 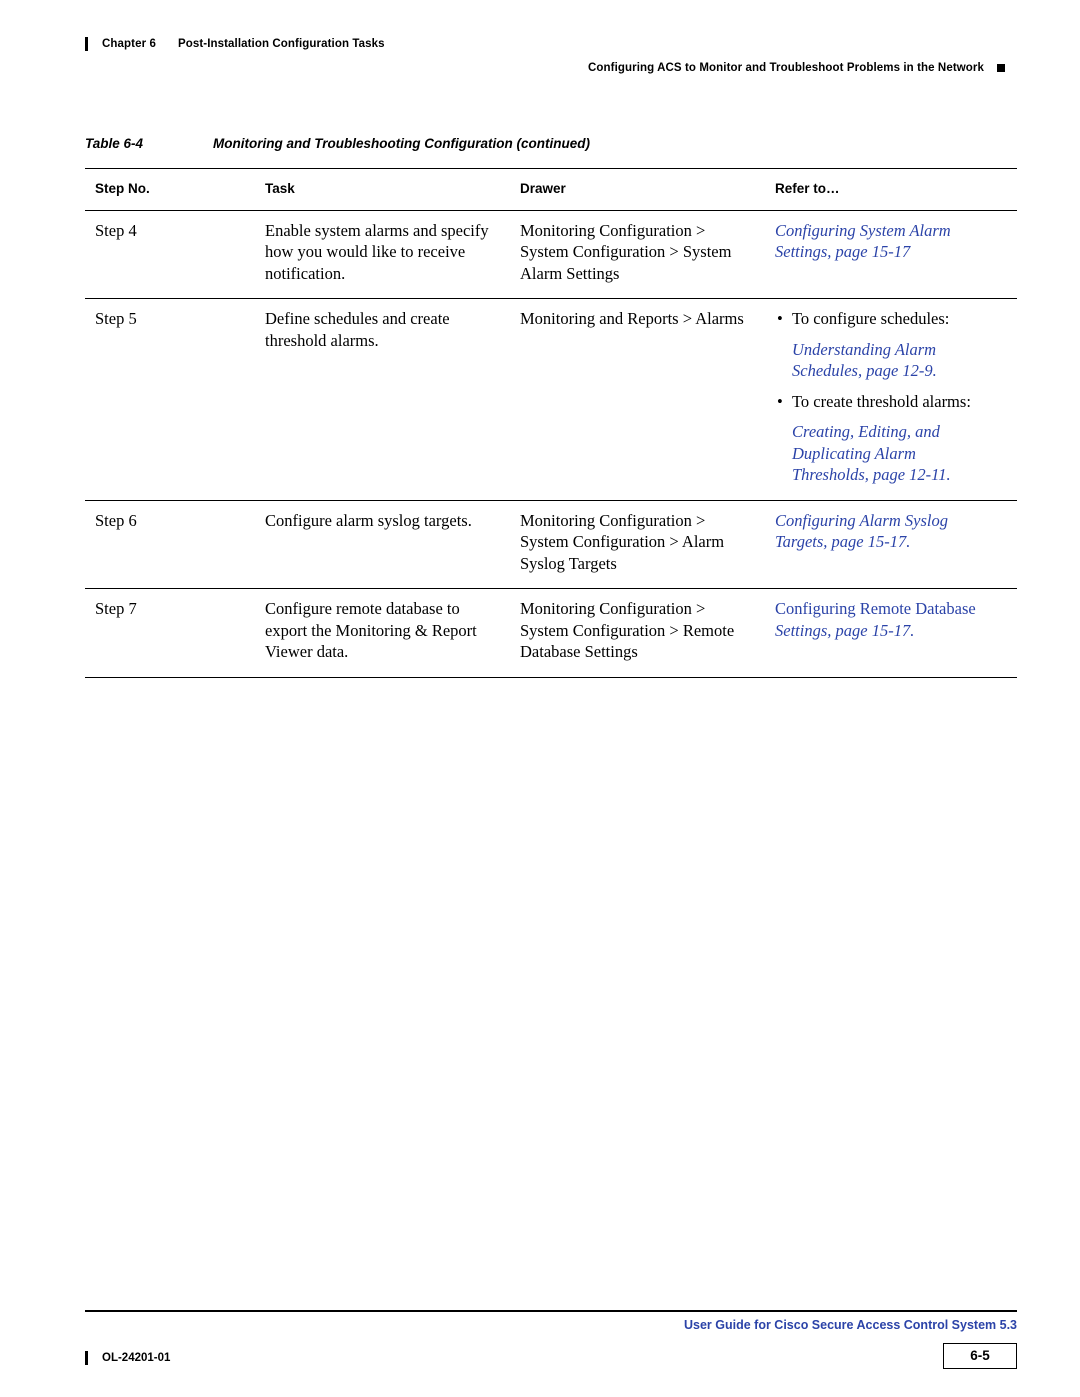 I want to click on cell-step-no: Step 5, so click(x=170, y=399).